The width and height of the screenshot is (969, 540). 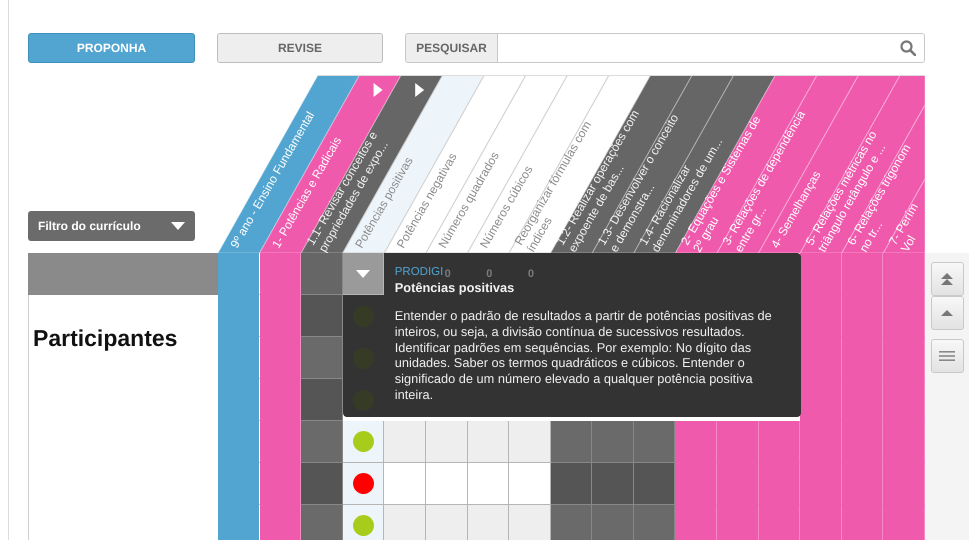 I want to click on dropdown-toggle, so click(x=363, y=274).